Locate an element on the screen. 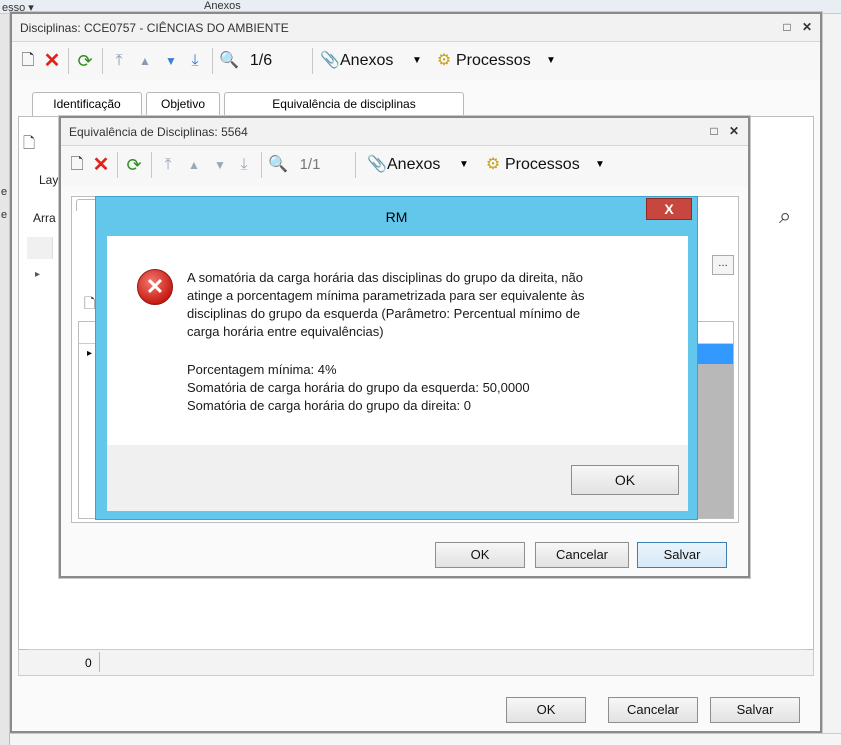 The height and width of the screenshot is (745, 841). processos-menu: Processos is located at coordinates (501, 61).